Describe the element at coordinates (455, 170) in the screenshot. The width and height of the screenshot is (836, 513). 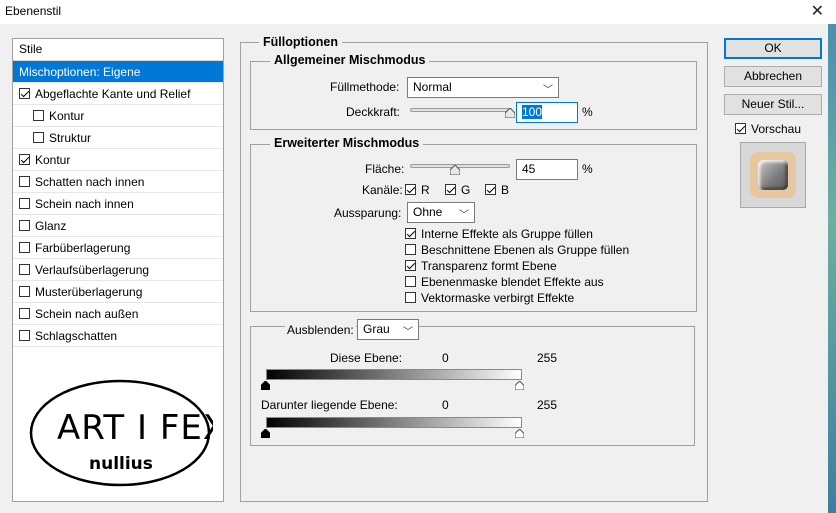
I see `fill-opacity-slider-thumb` at that location.